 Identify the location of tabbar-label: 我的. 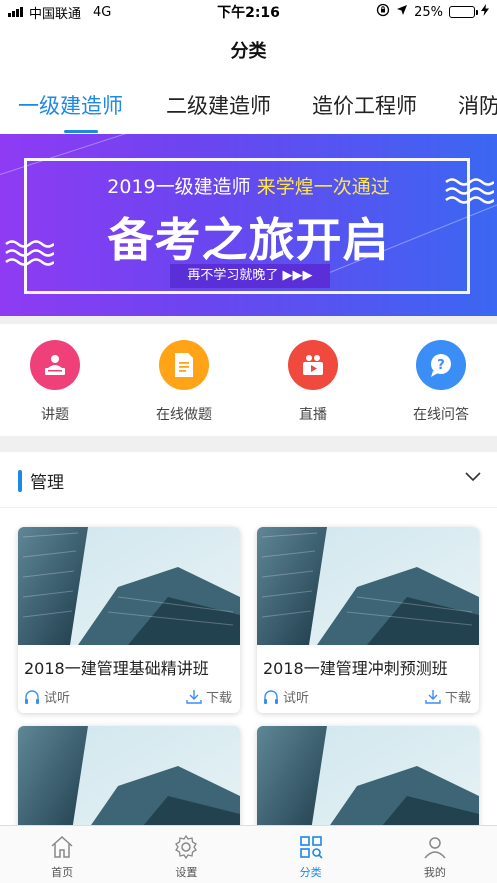
(434, 872).